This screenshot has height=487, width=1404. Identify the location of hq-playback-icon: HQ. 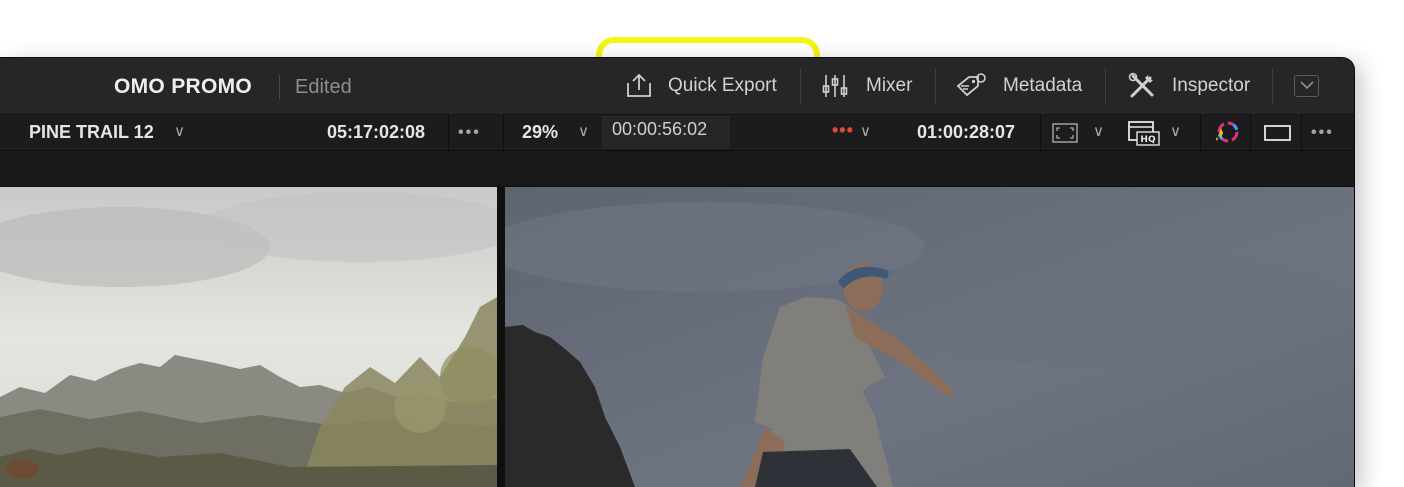
(1144, 135).